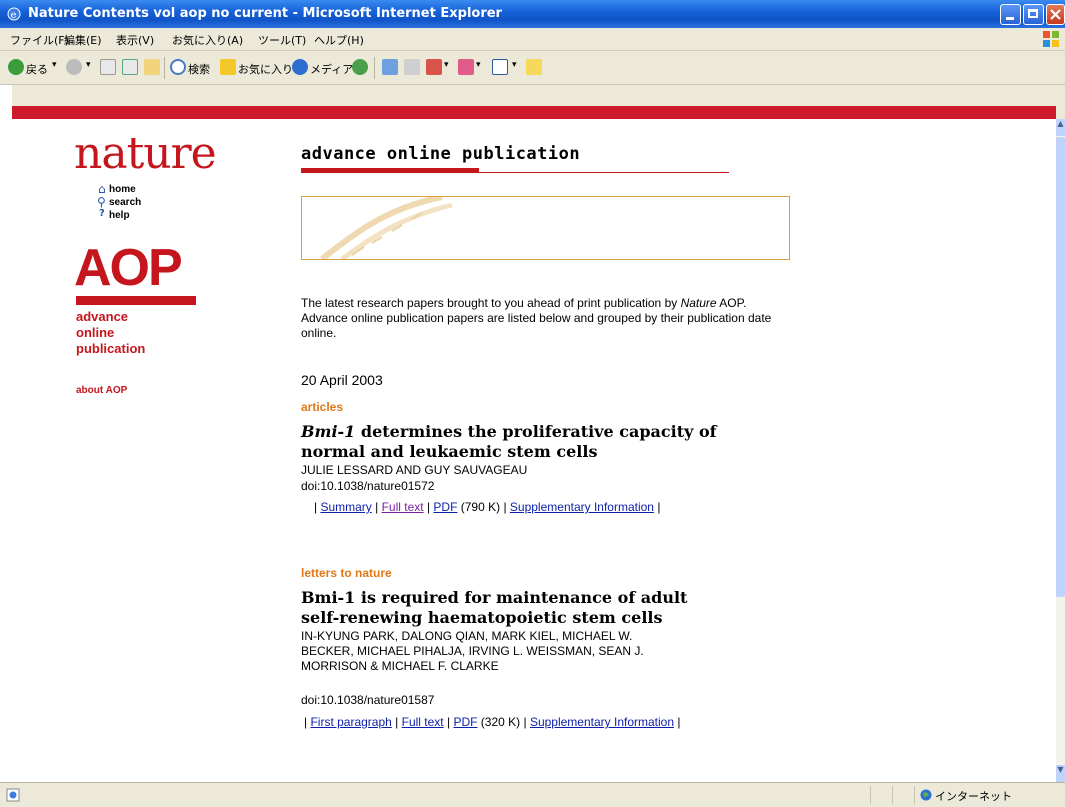 The width and height of the screenshot is (1065, 807). Describe the element at coordinates (328, 431) in the screenshot. I see `article-title-italic: Bmi-1` at that location.